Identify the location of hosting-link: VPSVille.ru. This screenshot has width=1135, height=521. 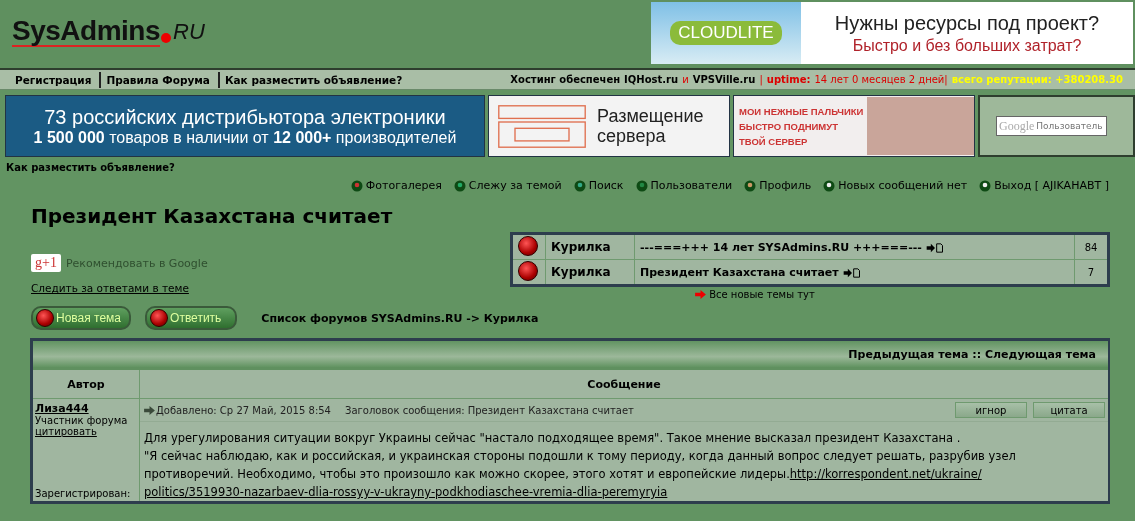
(724, 79).